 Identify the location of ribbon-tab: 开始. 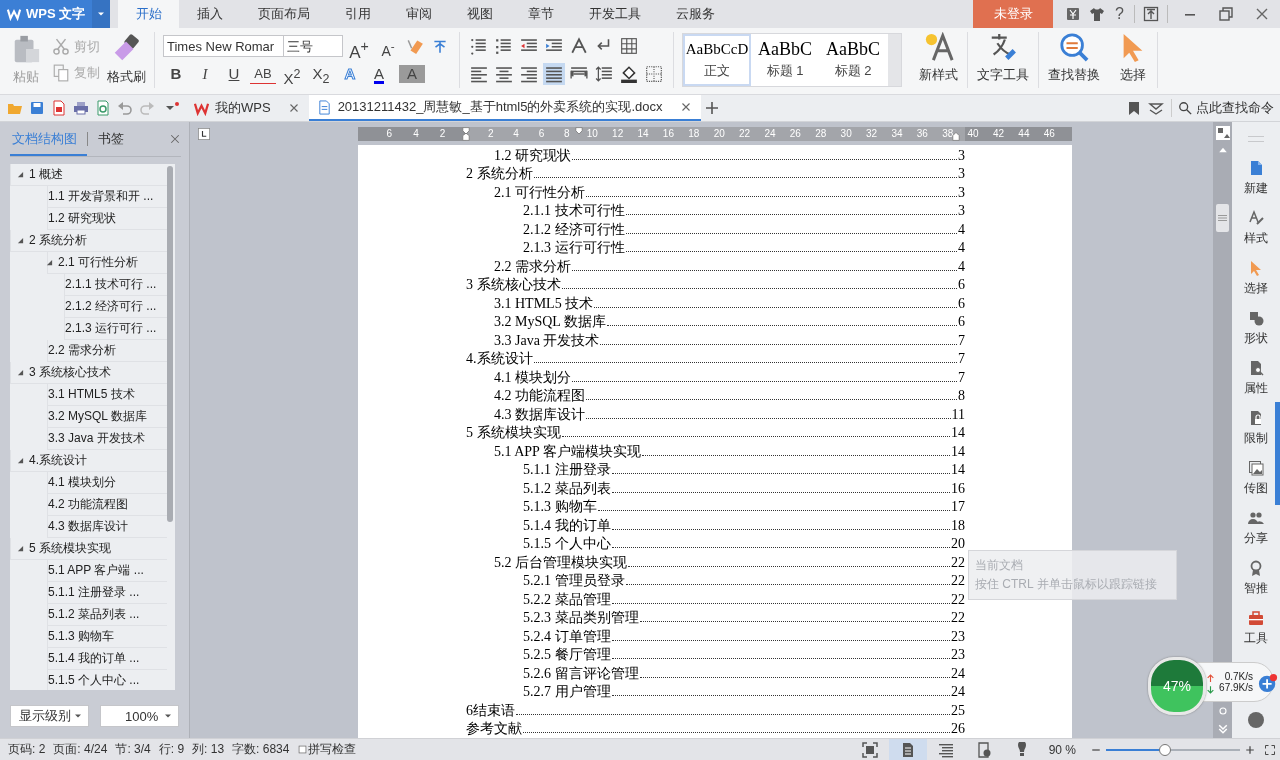
(148, 14).